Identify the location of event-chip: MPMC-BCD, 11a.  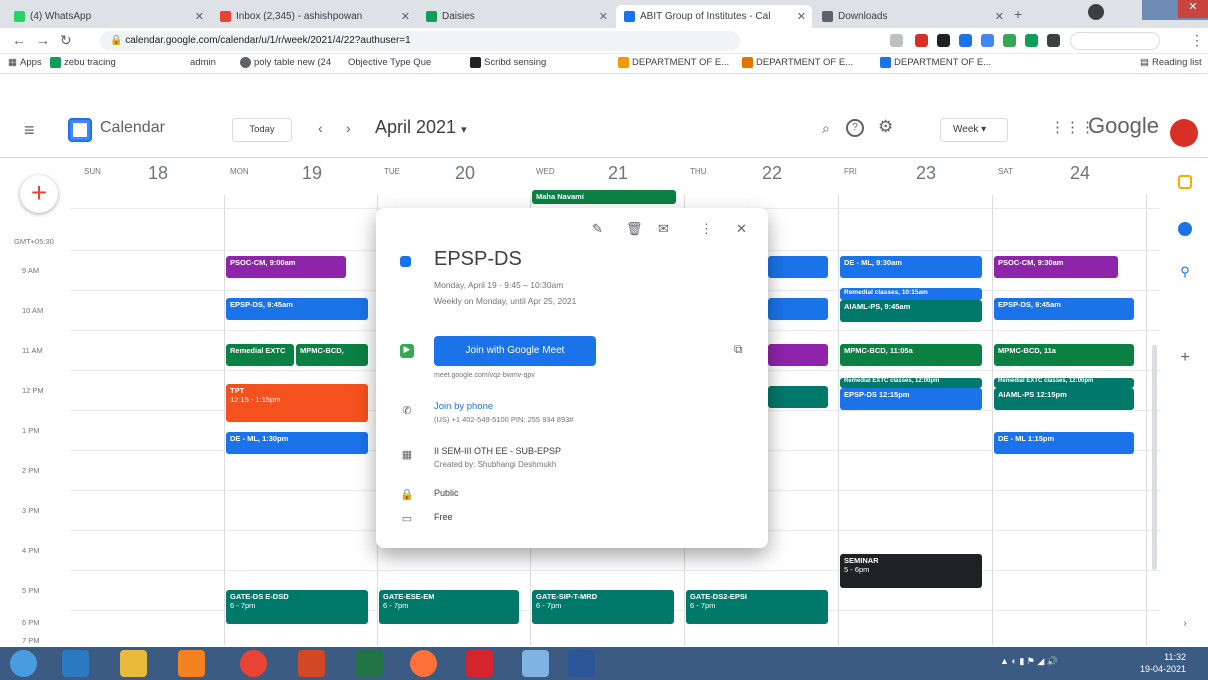
(1064, 355).